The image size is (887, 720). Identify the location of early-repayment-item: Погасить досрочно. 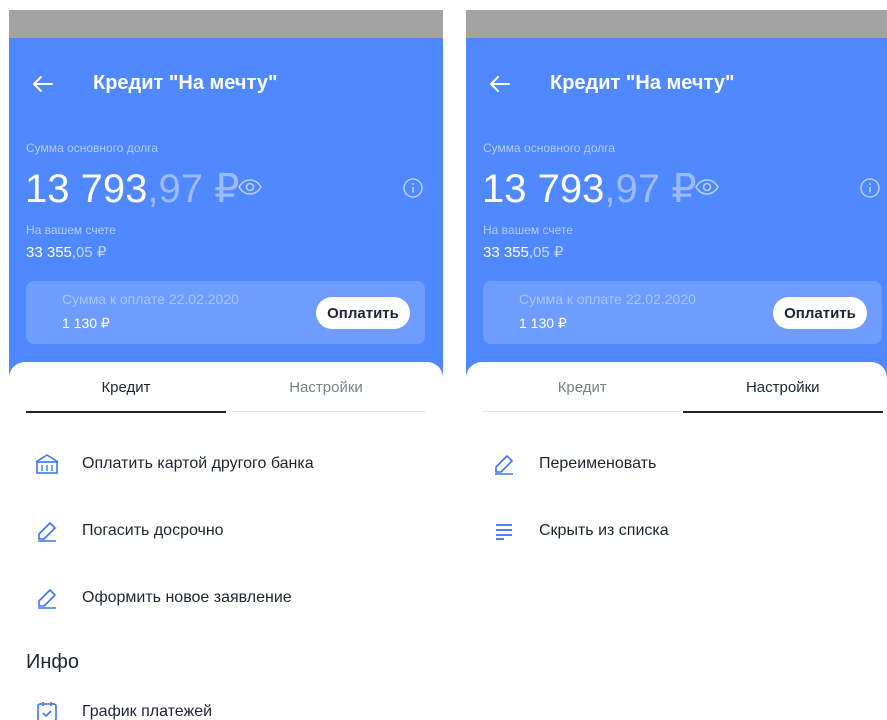
(226, 531).